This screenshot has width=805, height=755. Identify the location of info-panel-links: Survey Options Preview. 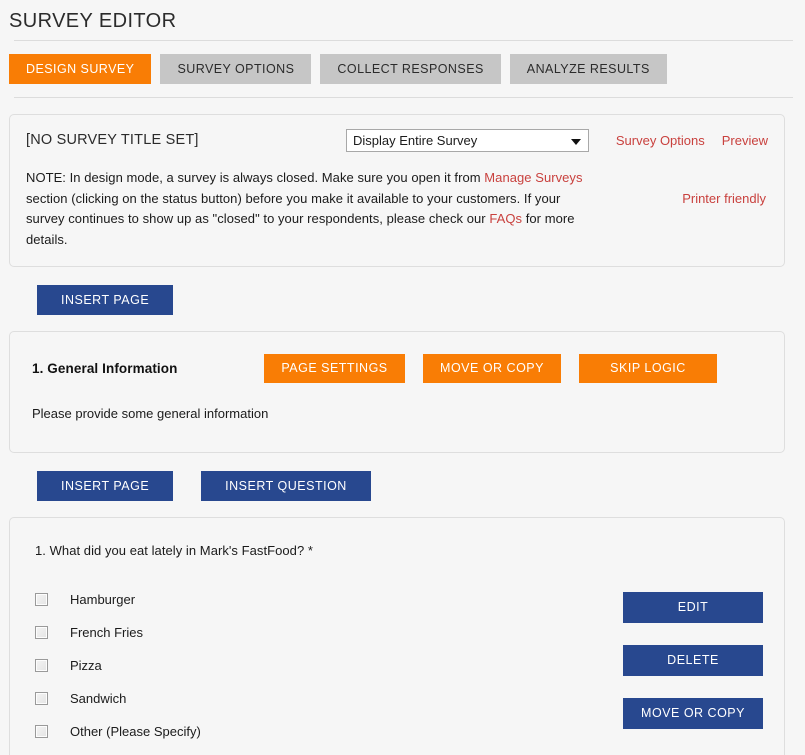
(692, 138).